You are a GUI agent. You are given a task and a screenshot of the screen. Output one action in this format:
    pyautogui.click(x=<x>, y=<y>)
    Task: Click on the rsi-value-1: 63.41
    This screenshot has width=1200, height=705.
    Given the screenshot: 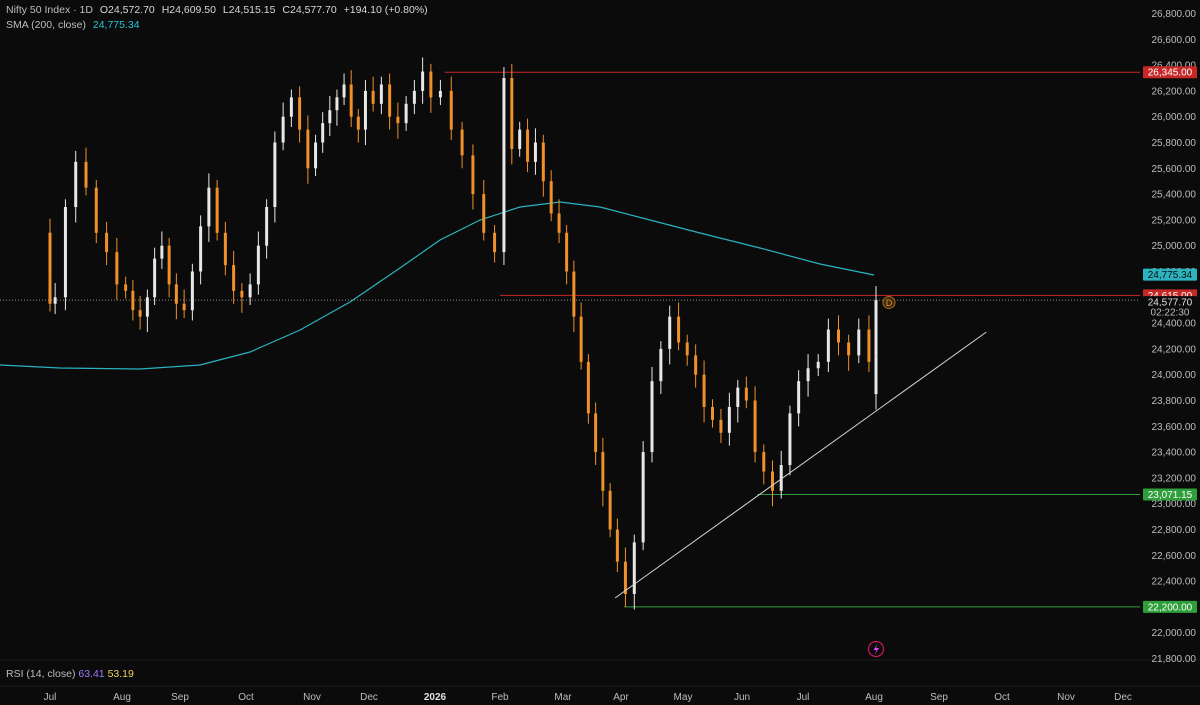 What is the action you would take?
    pyautogui.click(x=91, y=674)
    